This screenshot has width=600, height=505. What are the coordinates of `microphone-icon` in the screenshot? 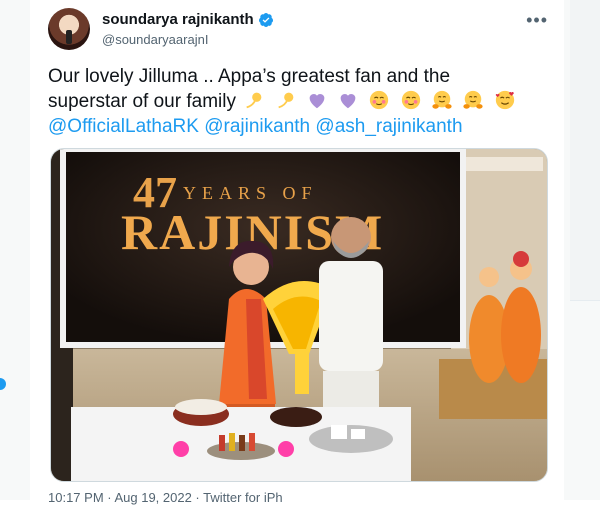 It's located at (69, 37).